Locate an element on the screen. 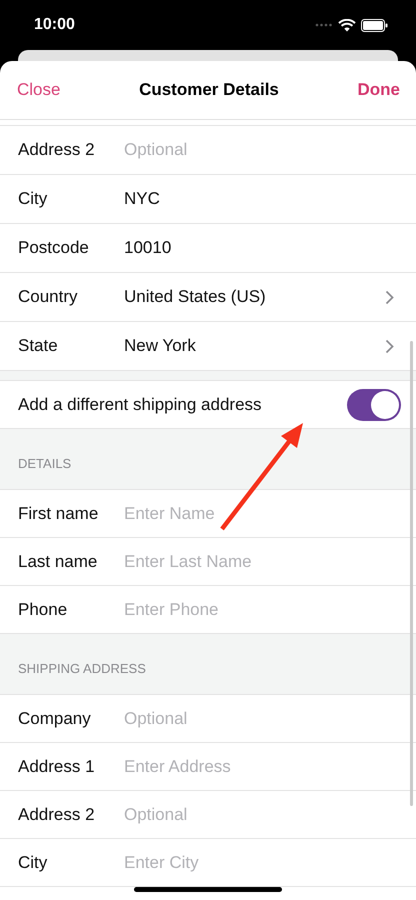 The width and height of the screenshot is (416, 900). sheet-title: Customer Details is located at coordinates (209, 90).